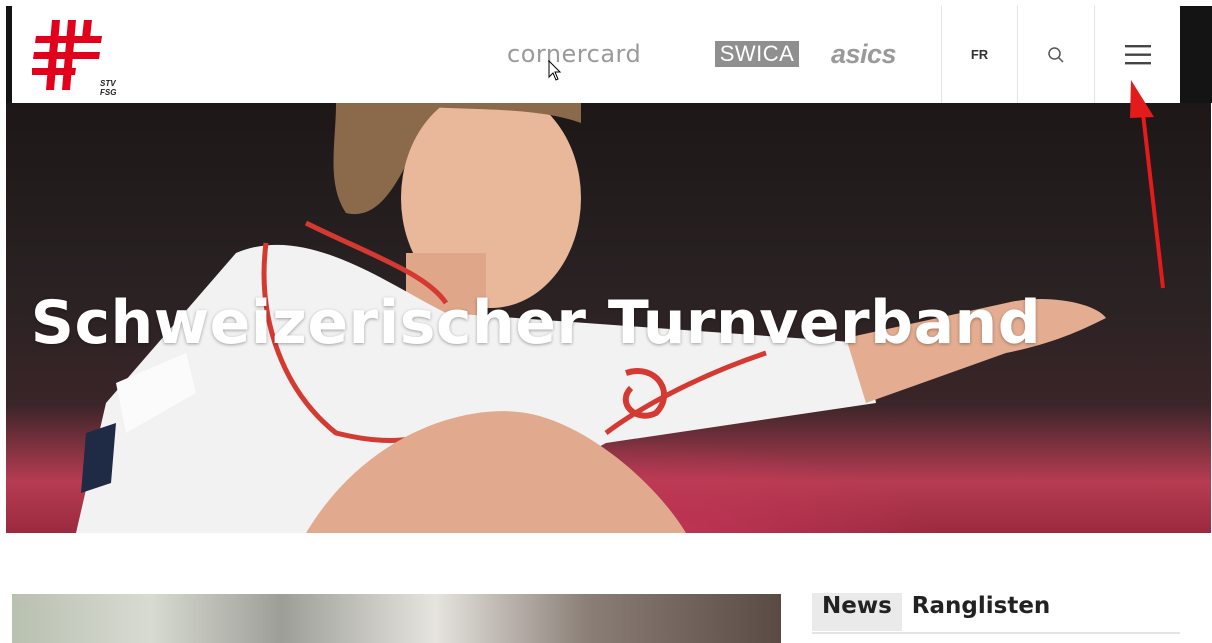 This screenshot has height=643, width=1212. What do you see at coordinates (864, 54) in the screenshot?
I see `sponsor-asics: asics` at bounding box center [864, 54].